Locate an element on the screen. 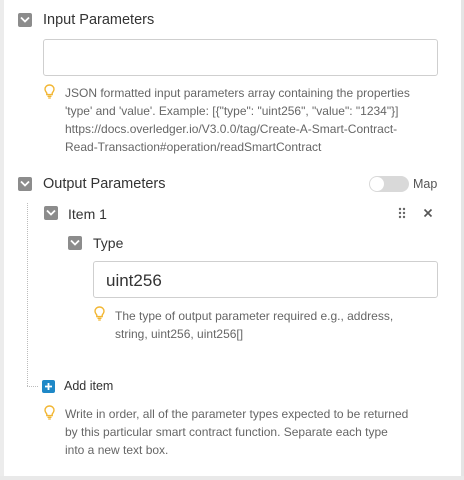 The height and width of the screenshot is (480, 464). drag-handle-icon is located at coordinates (402, 213).